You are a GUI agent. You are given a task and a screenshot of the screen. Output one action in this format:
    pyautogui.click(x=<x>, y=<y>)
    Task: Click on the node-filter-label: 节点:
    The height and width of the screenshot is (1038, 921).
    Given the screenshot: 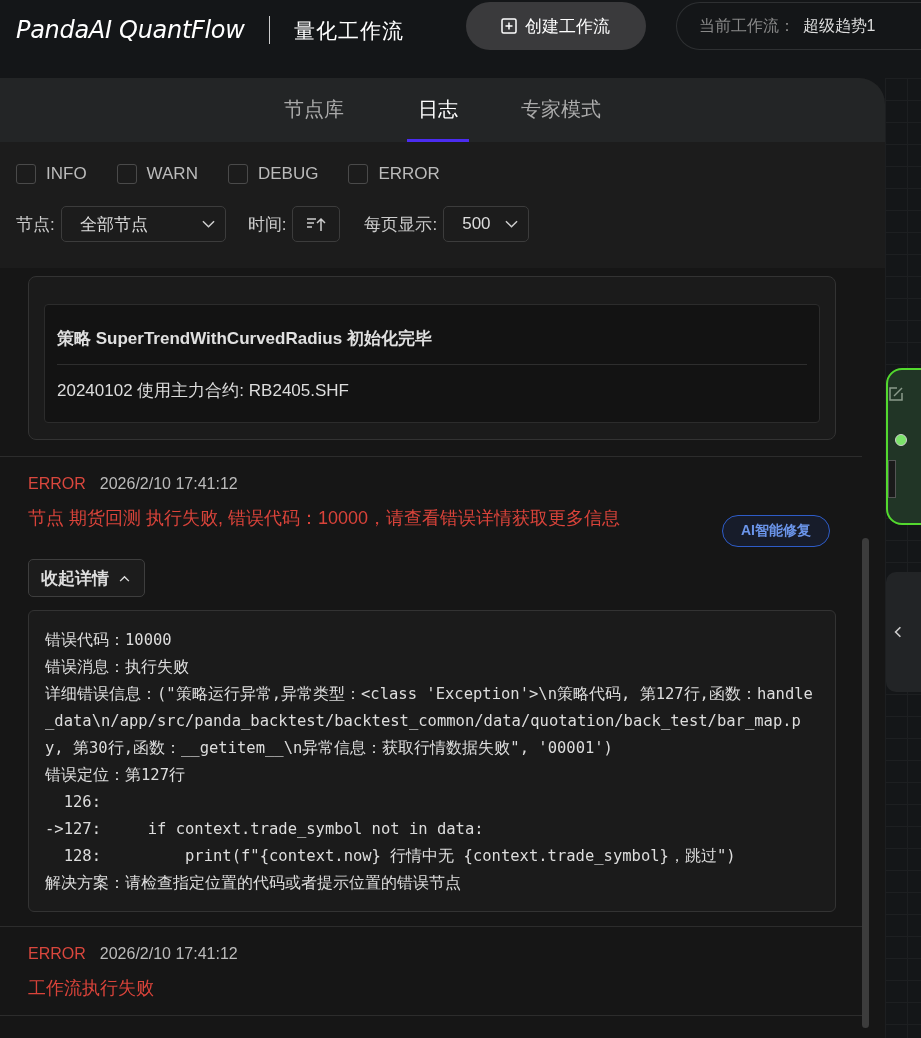 What is the action you would take?
    pyautogui.click(x=35, y=224)
    